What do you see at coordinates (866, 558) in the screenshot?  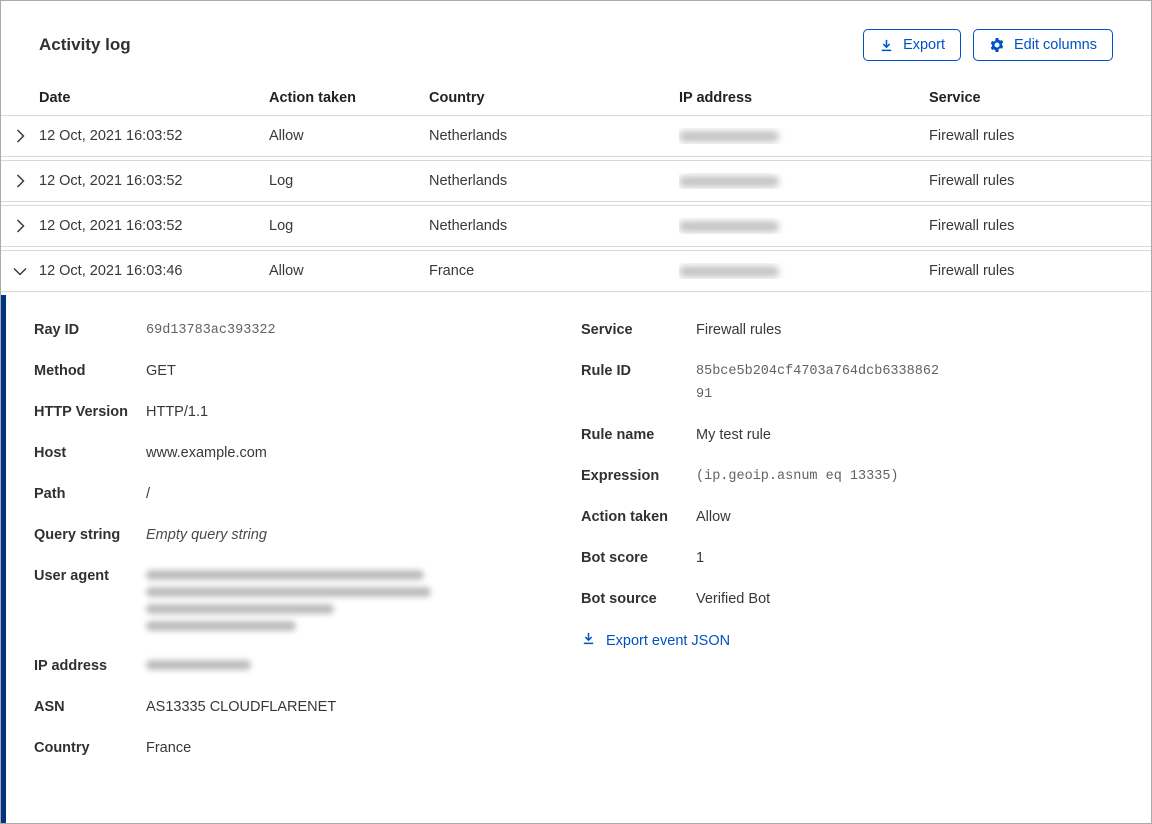 I see `detail-field-bot-score: Bot score 1` at bounding box center [866, 558].